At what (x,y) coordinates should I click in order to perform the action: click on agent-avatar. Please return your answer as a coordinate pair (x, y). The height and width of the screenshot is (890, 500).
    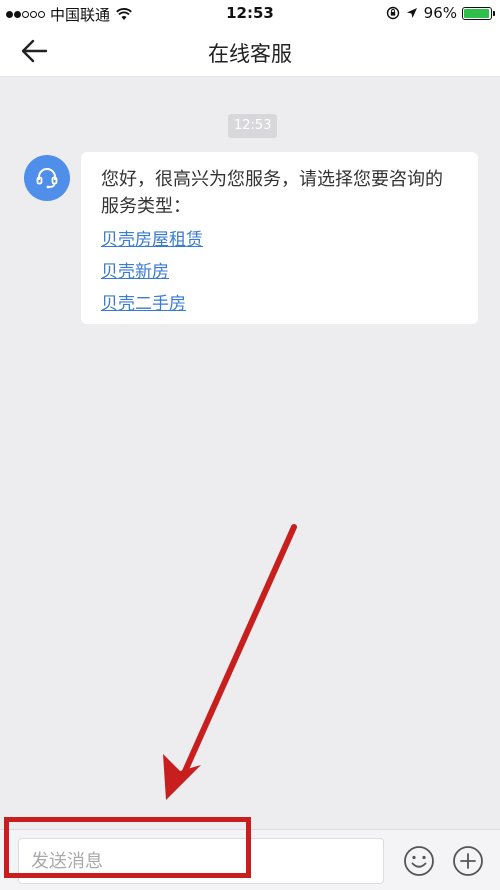
    Looking at the image, I should click on (47, 178).